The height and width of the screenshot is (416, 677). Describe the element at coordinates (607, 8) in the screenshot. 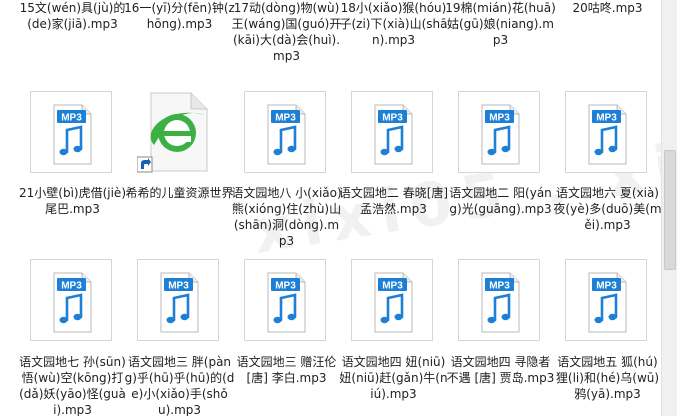

I see `file-label: 20咕咚.mp3` at that location.